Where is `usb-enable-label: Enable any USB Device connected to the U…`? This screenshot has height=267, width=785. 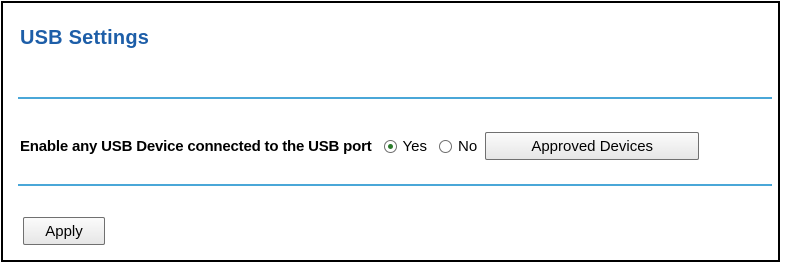 usb-enable-label: Enable any USB Device connected to the U… is located at coordinates (196, 146).